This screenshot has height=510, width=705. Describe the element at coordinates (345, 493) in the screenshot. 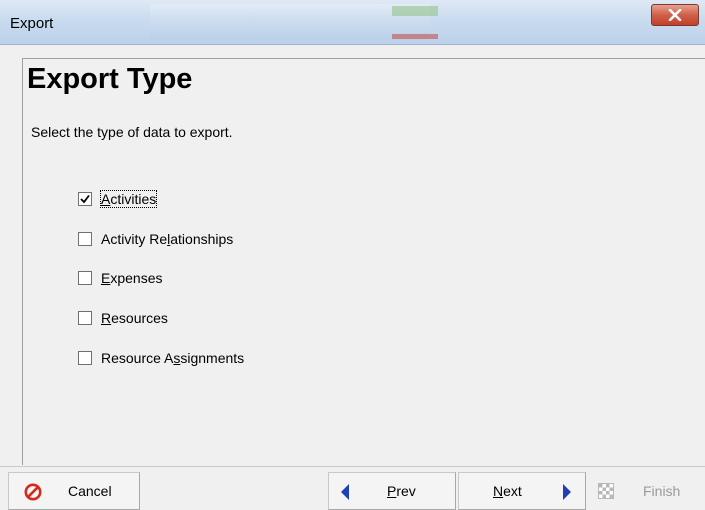

I see `arrow-left-icon` at that location.